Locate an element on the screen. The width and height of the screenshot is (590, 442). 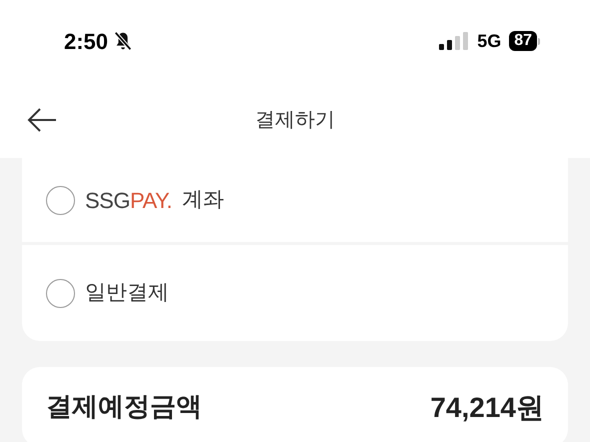
option-label: 계좌 is located at coordinates (203, 200).